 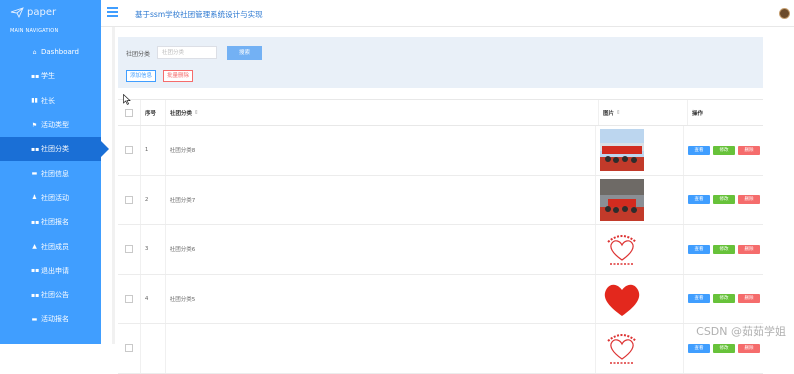 I want to click on app-title: 基于ssm学校社团管理系统设计与实现, so click(x=199, y=14).